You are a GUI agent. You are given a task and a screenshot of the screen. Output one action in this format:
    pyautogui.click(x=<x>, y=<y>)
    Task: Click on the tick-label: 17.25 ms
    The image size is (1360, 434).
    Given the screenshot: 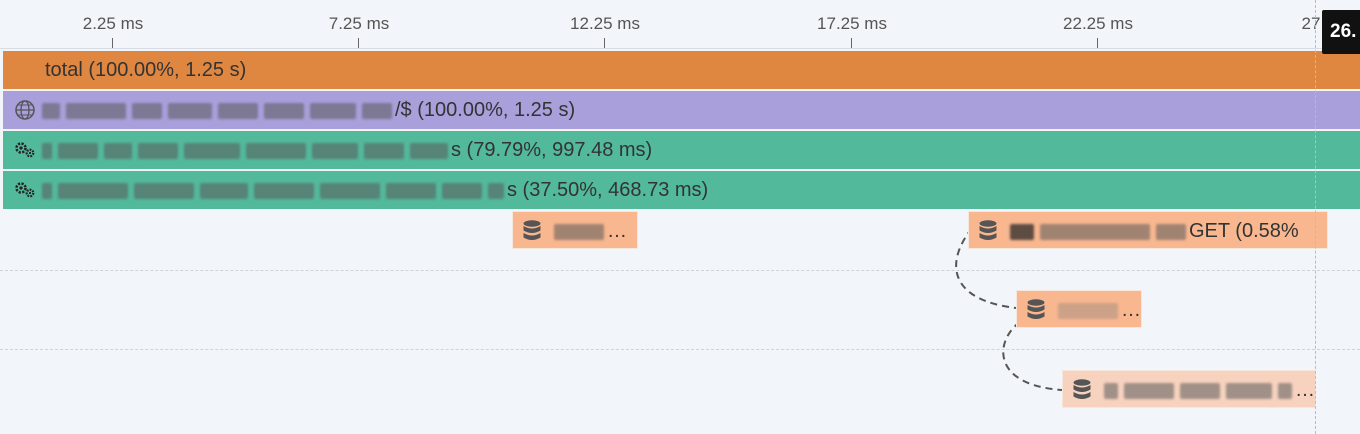 What is the action you would take?
    pyautogui.click(x=852, y=23)
    